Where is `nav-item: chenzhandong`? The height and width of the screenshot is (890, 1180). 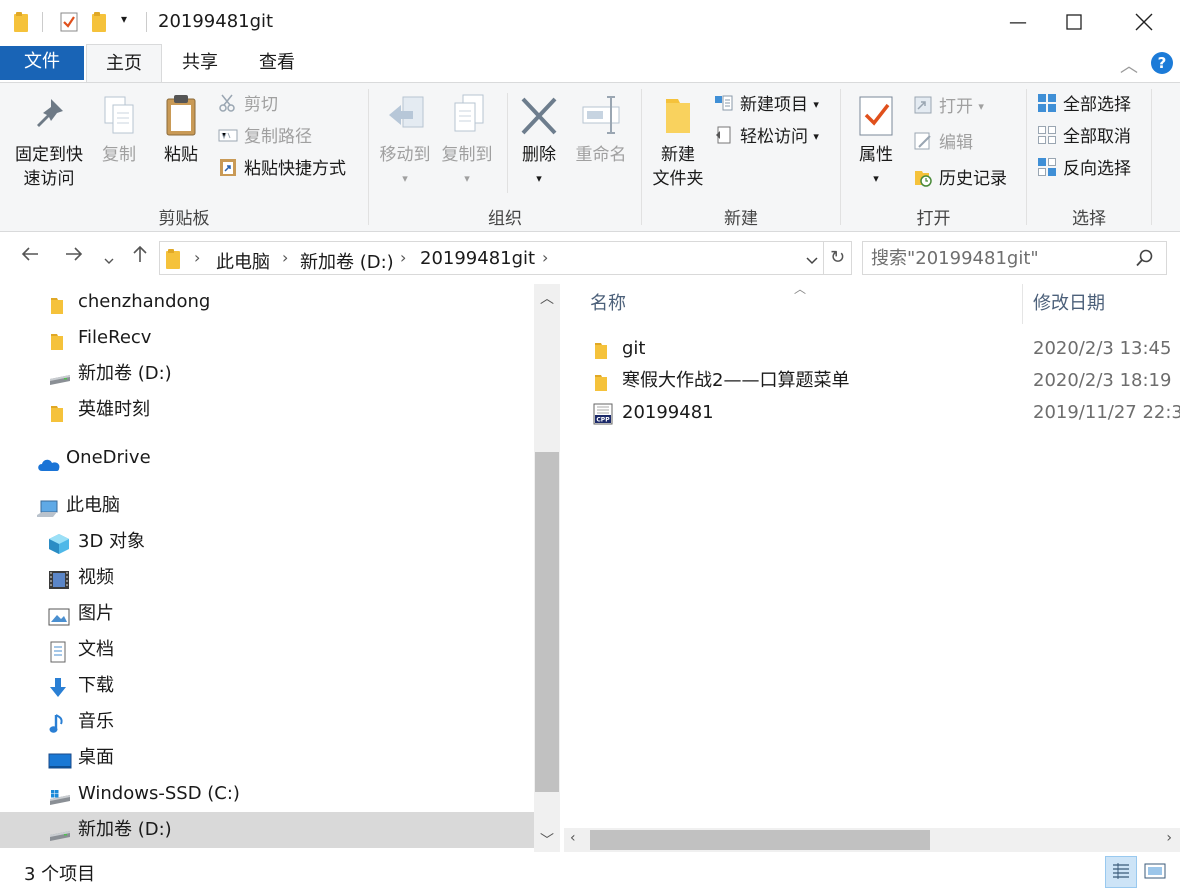
nav-item: chenzhandong is located at coordinates (267, 302).